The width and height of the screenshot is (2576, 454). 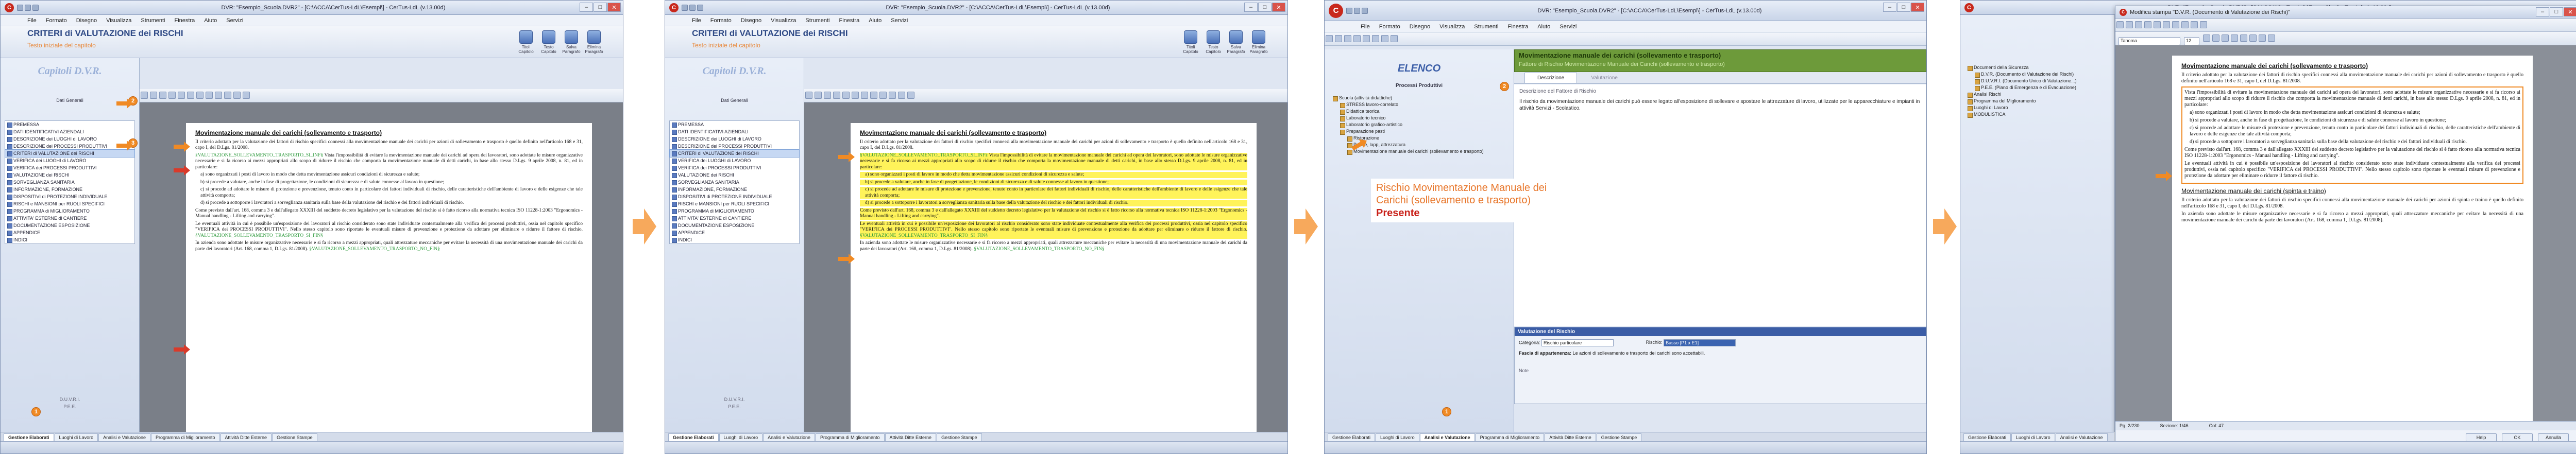 What do you see at coordinates (1214, 42) in the screenshot?
I see `ribbon-button-testo: Testo Capitolo` at bounding box center [1214, 42].